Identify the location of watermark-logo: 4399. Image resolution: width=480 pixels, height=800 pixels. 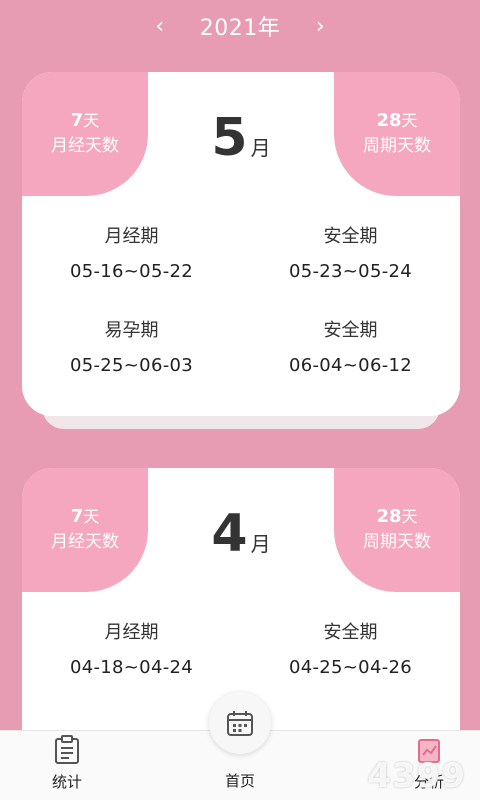
(416, 776).